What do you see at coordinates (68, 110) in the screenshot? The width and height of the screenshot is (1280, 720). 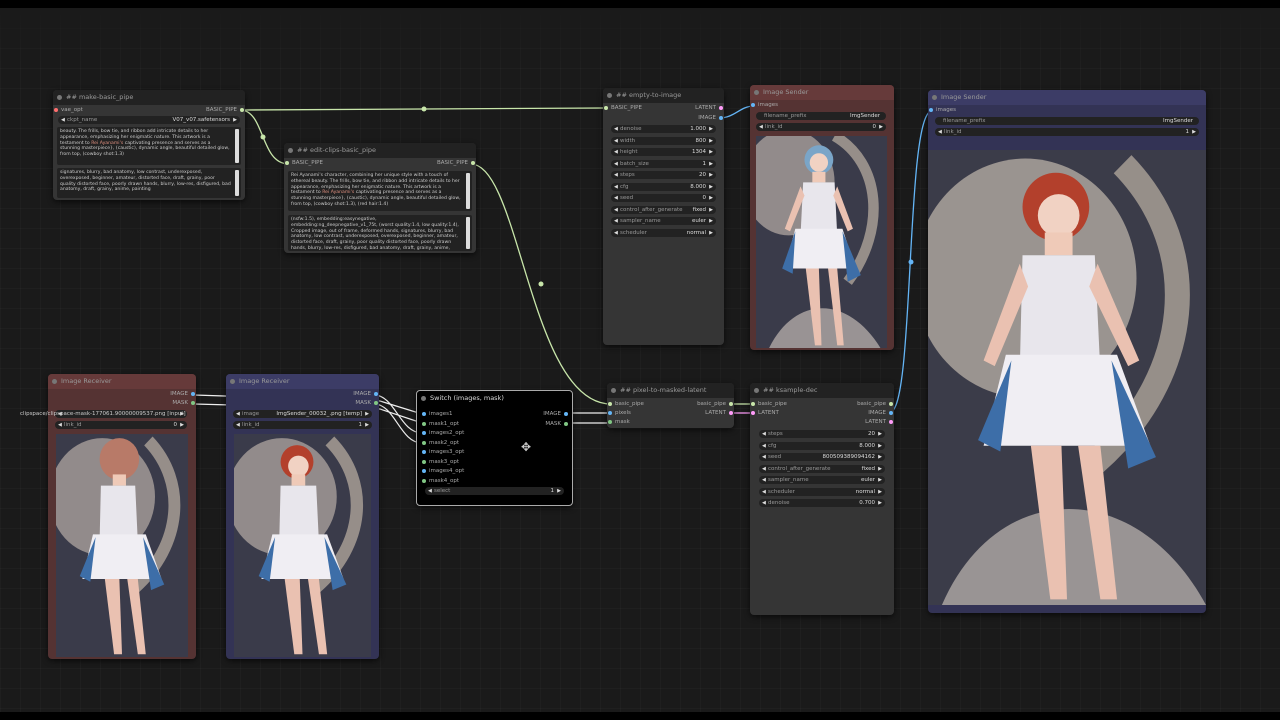 I see `slot-vae-opt: vae_opt` at bounding box center [68, 110].